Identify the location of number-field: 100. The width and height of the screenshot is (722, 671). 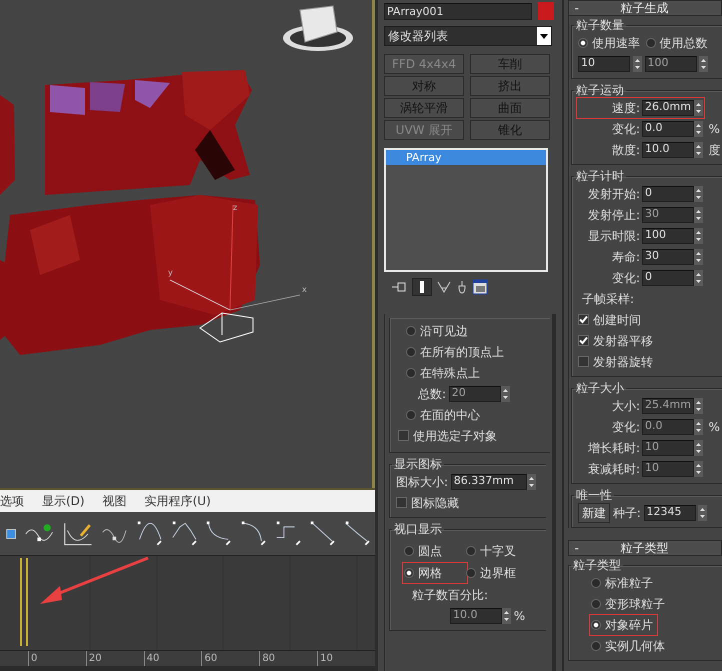
(668, 236).